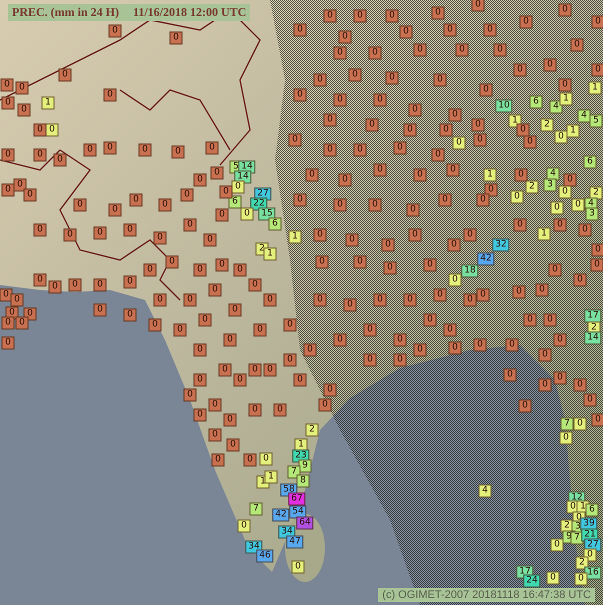 This screenshot has height=605, width=603. What do you see at coordinates (486, 259) in the screenshot?
I see `station-marker: 42` at bounding box center [486, 259].